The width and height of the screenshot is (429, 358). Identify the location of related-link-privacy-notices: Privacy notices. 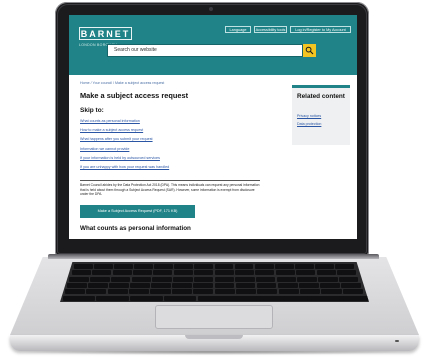
(309, 116).